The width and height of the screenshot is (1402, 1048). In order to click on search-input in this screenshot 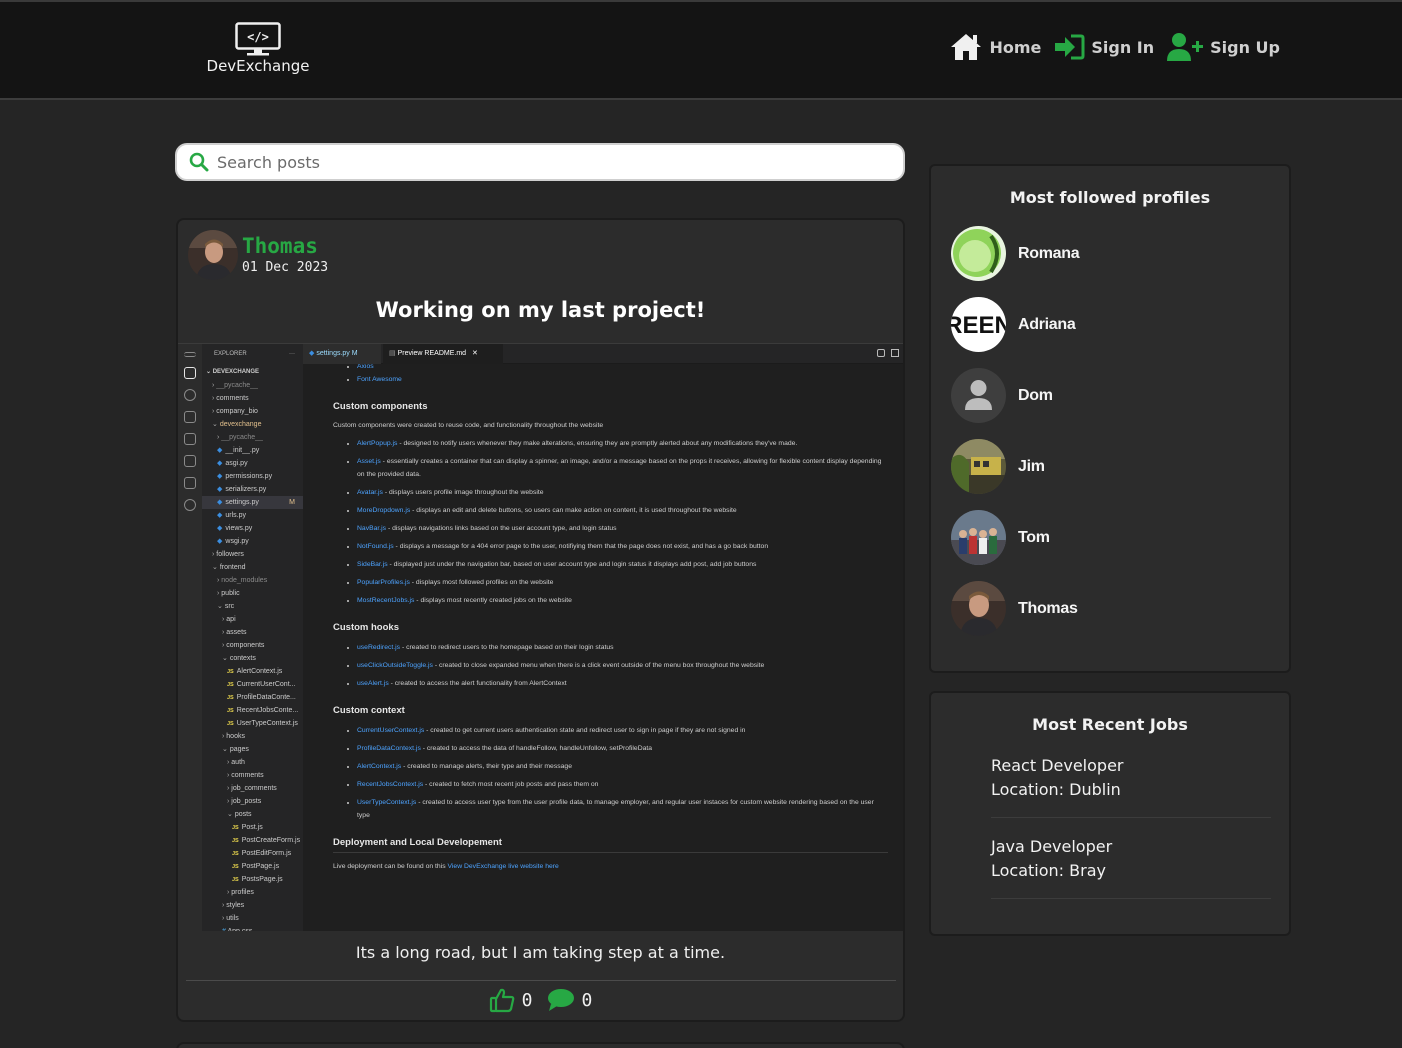, I will do `click(537, 162)`.